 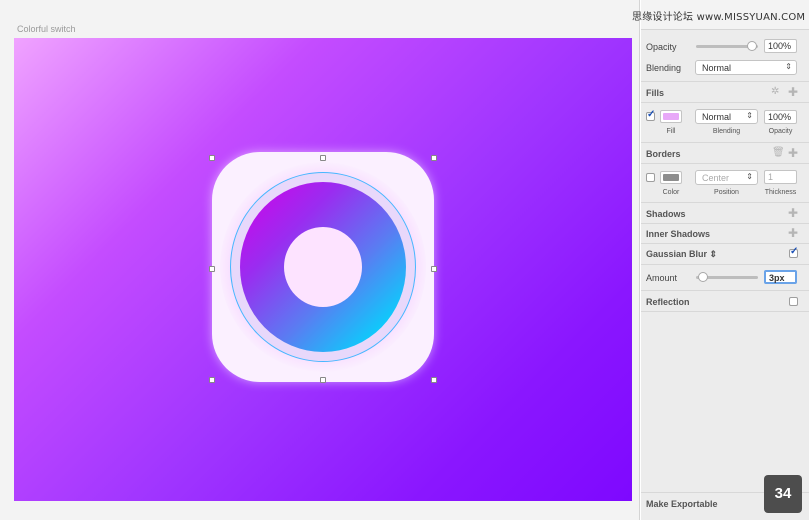 What do you see at coordinates (780, 117) in the screenshot?
I see `fill-opacity-field: 100%` at bounding box center [780, 117].